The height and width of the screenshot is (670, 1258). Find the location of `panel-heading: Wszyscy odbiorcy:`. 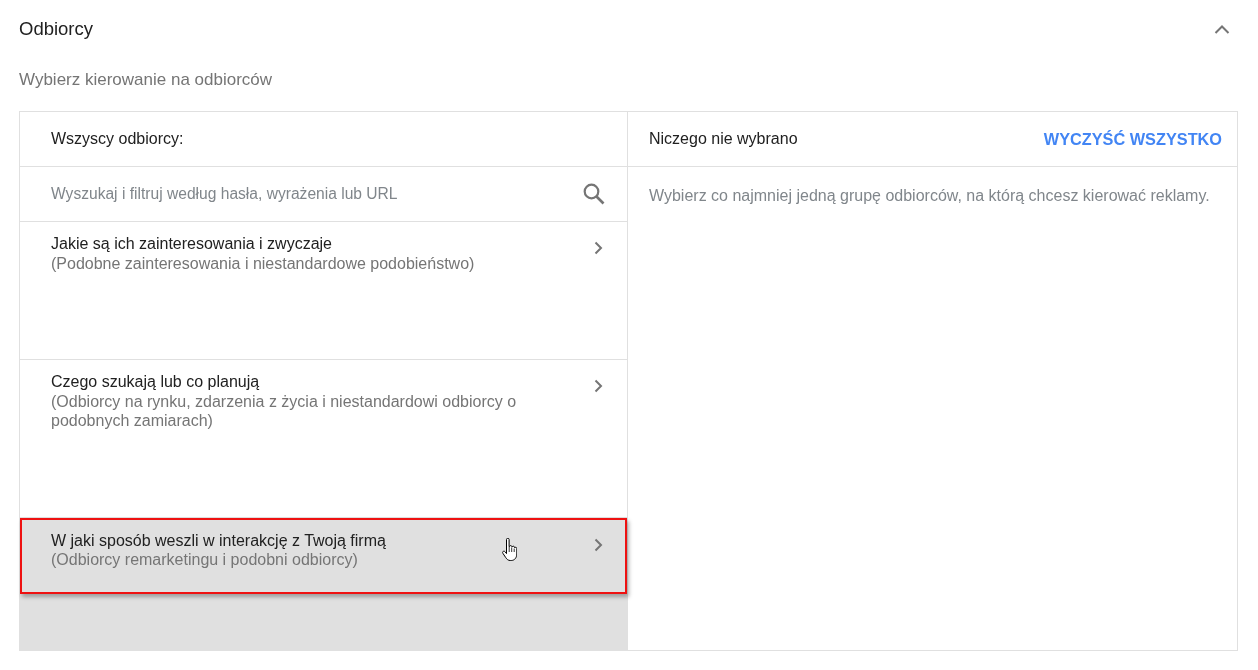

panel-heading: Wszyscy odbiorcy: is located at coordinates (117, 139).